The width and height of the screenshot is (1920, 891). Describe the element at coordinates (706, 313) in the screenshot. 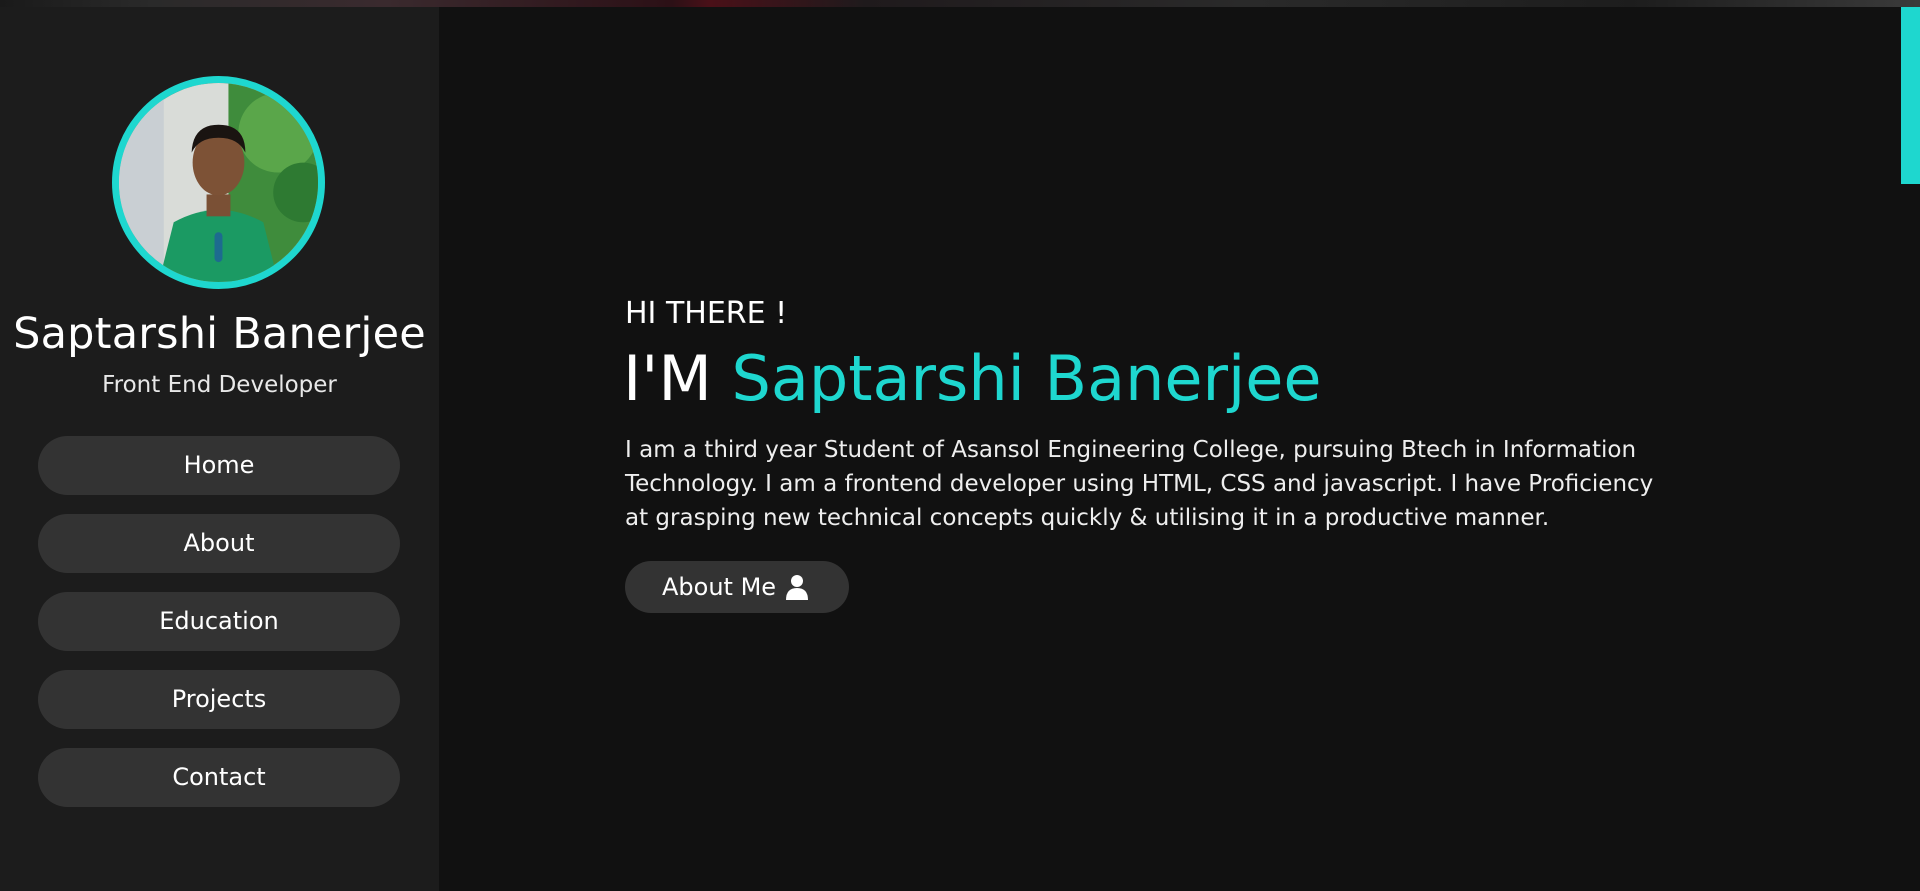

I see `hero-greeting: HI THERE !` at that location.